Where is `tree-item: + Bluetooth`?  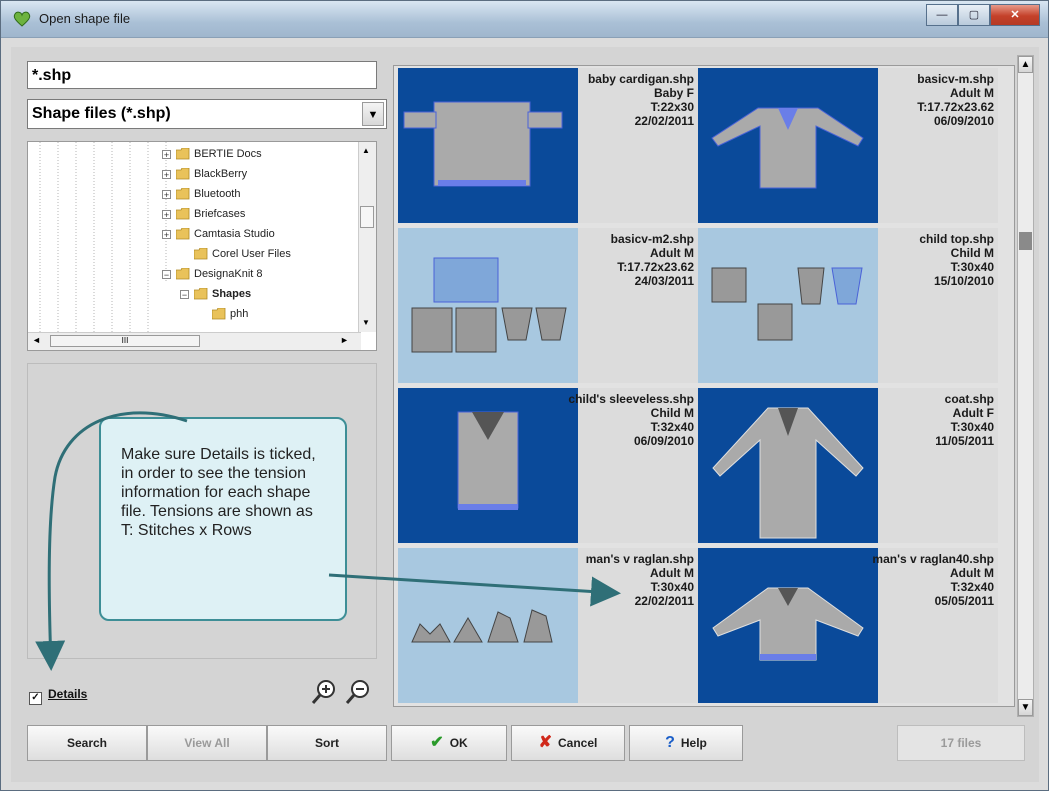
tree-item: + Bluetooth is located at coordinates (188, 194).